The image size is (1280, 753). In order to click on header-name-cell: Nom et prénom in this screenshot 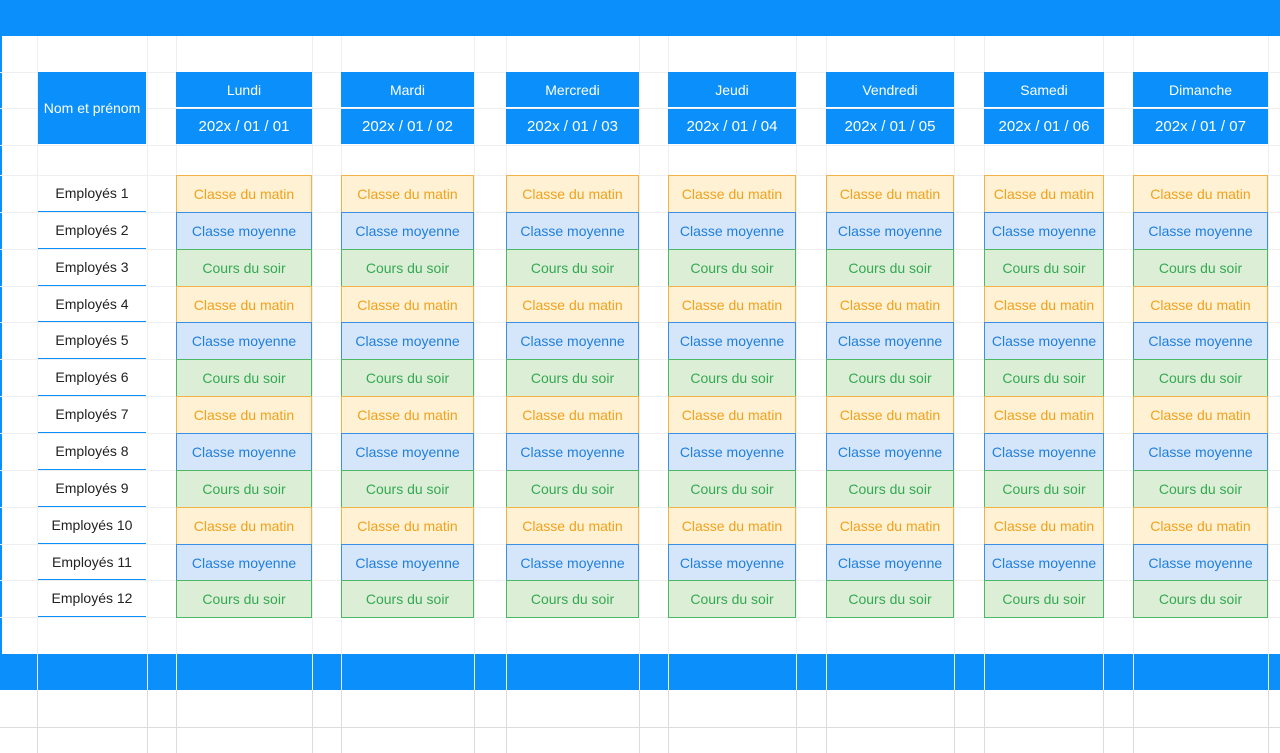, I will do `click(92, 108)`.